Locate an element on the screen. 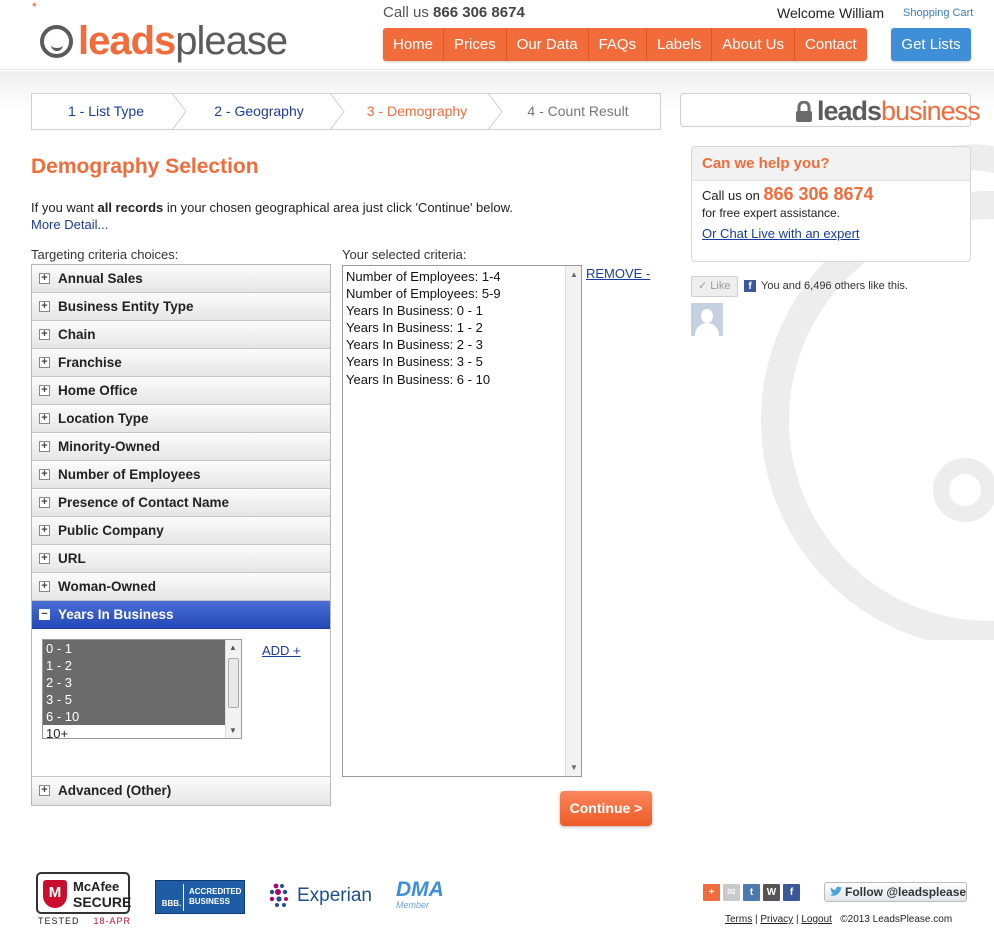  continue-button: Continue > is located at coordinates (606, 808).